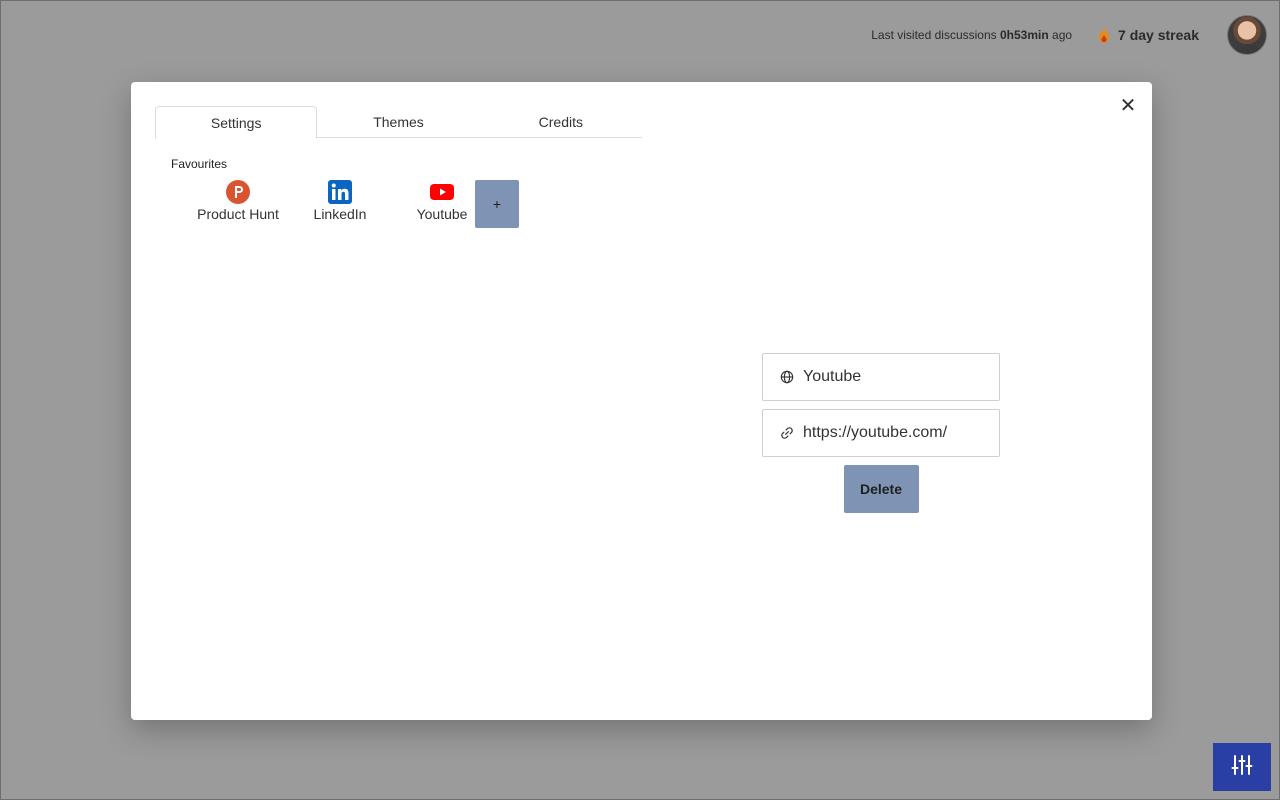  Describe the element at coordinates (199, 164) in the screenshot. I see `favourites-heading: Favourites` at that location.